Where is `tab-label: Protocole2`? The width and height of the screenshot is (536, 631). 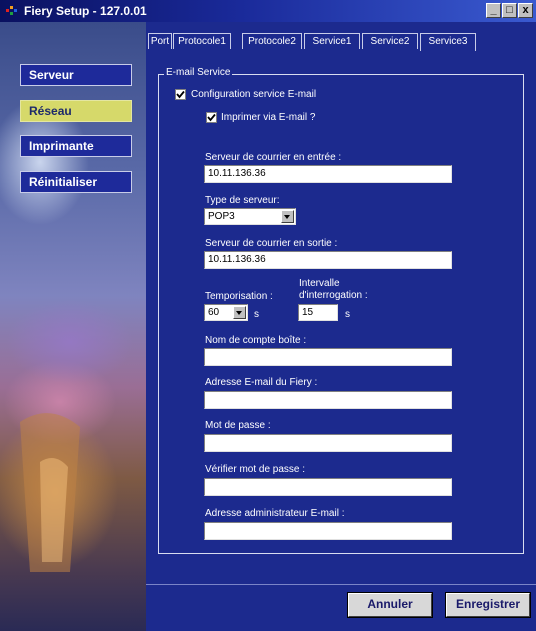
tab-label: Protocole2 is located at coordinates (272, 41).